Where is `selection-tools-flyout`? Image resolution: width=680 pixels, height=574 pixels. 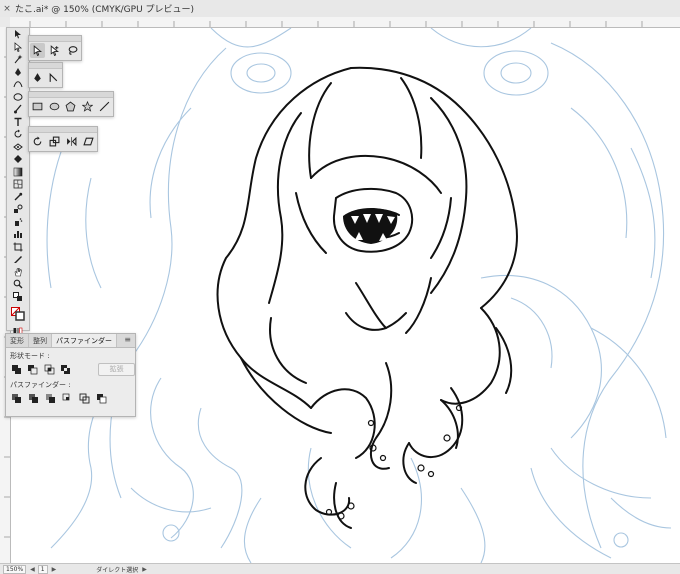
selection-tools-flyout is located at coordinates (55, 48).